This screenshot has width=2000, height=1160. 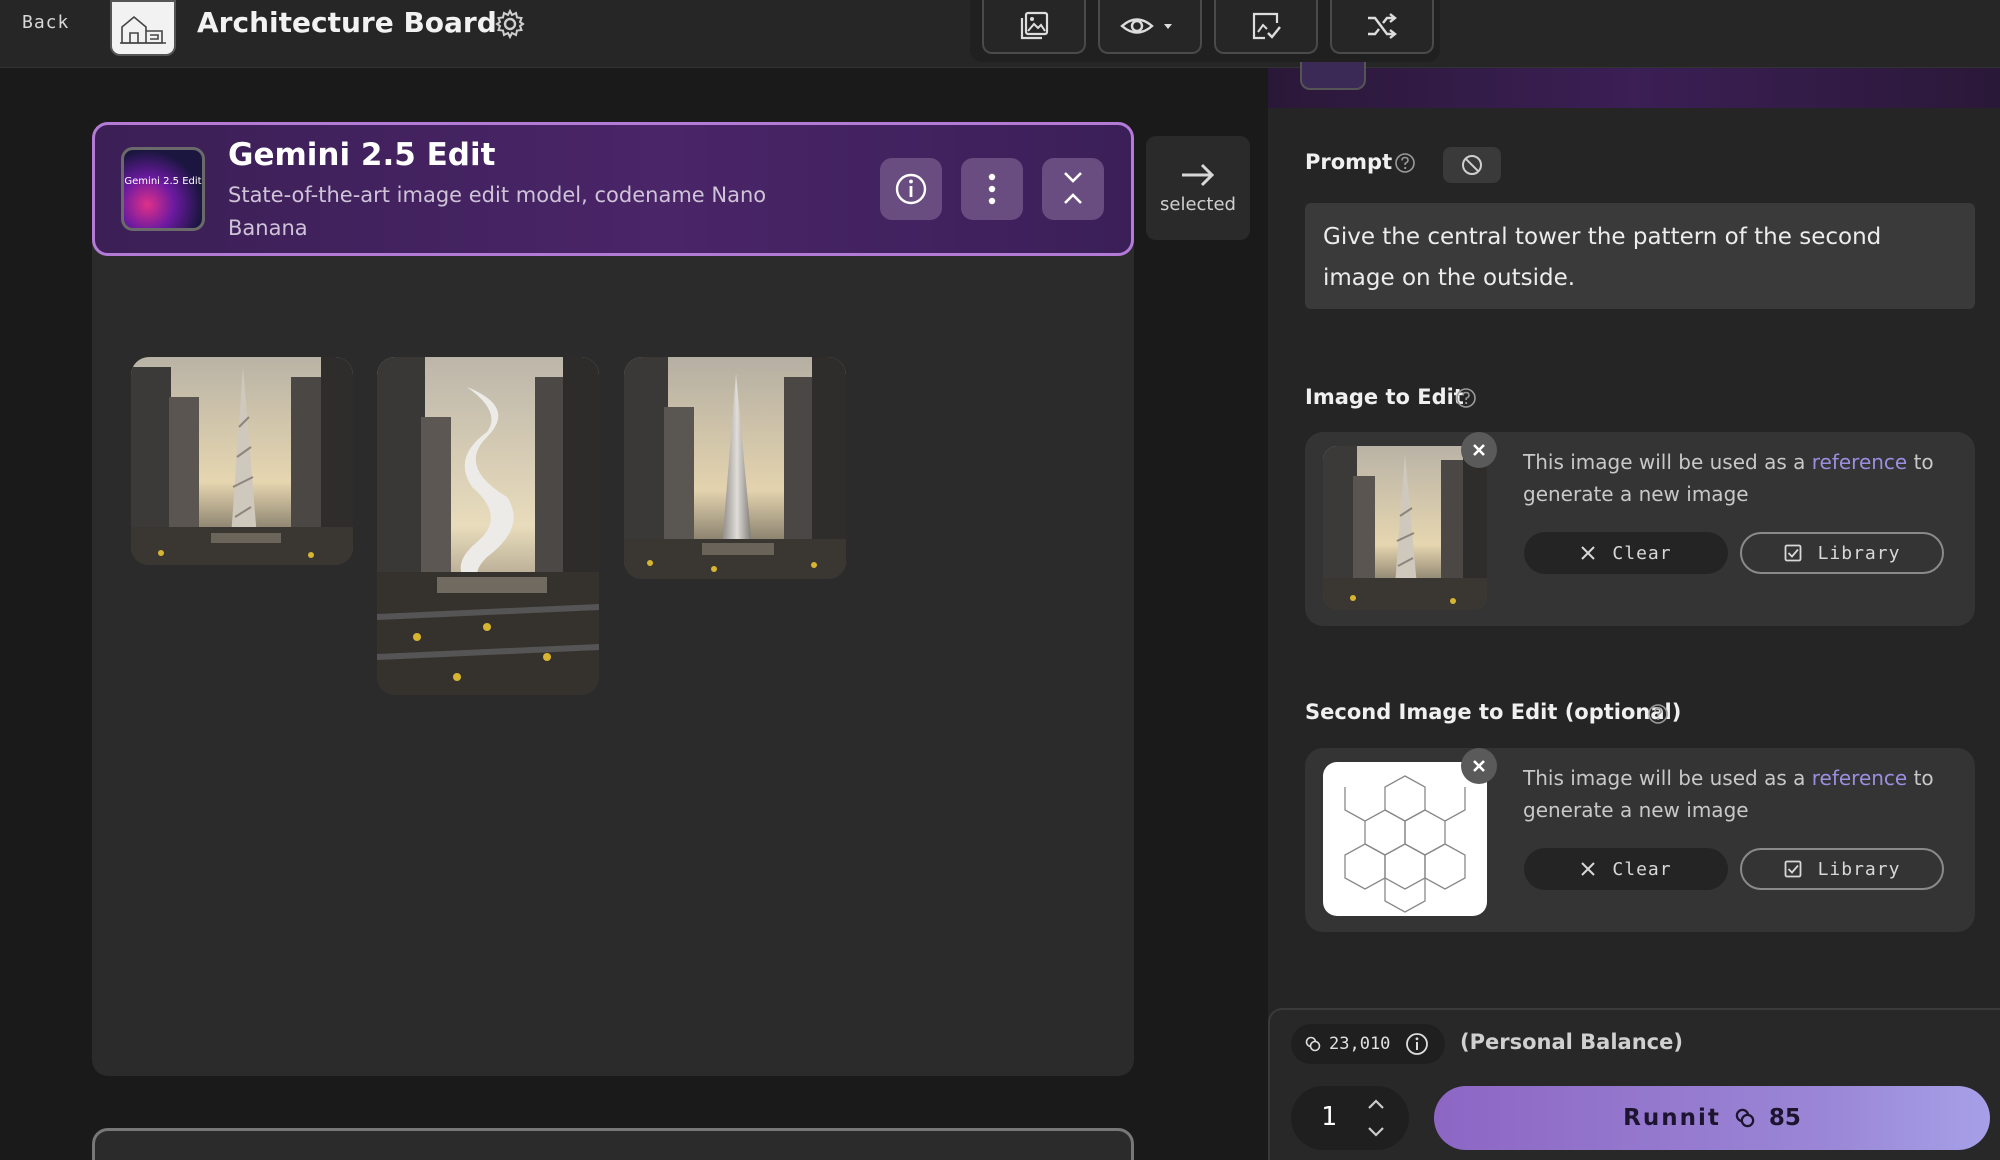 I want to click on quantity-value: 1, so click(x=1329, y=1117).